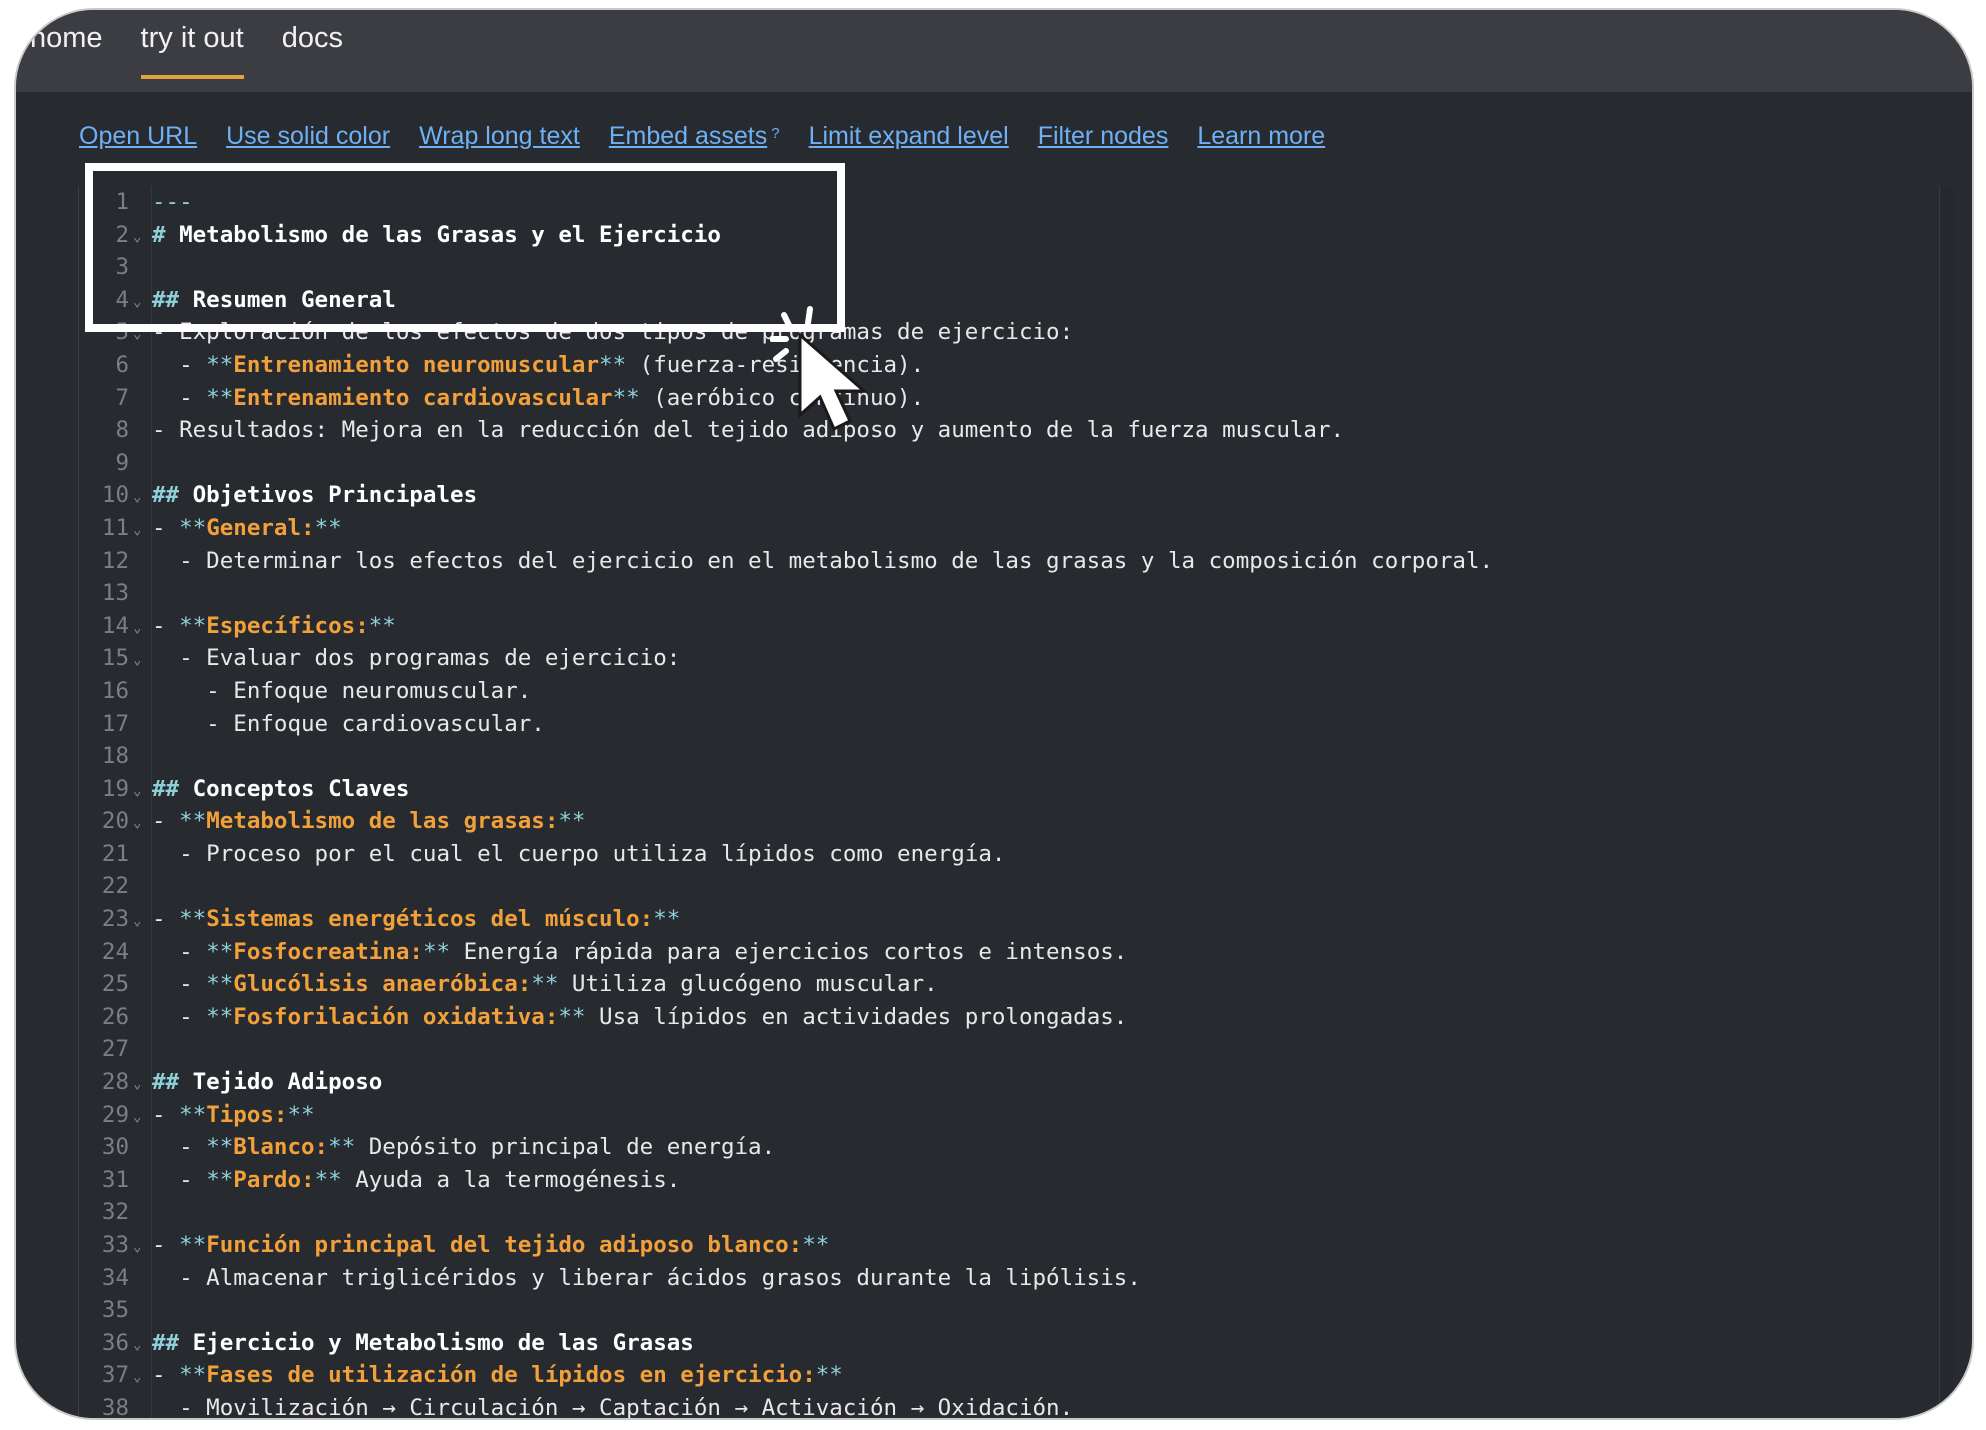  I want to click on line-number: 25, so click(115, 984).